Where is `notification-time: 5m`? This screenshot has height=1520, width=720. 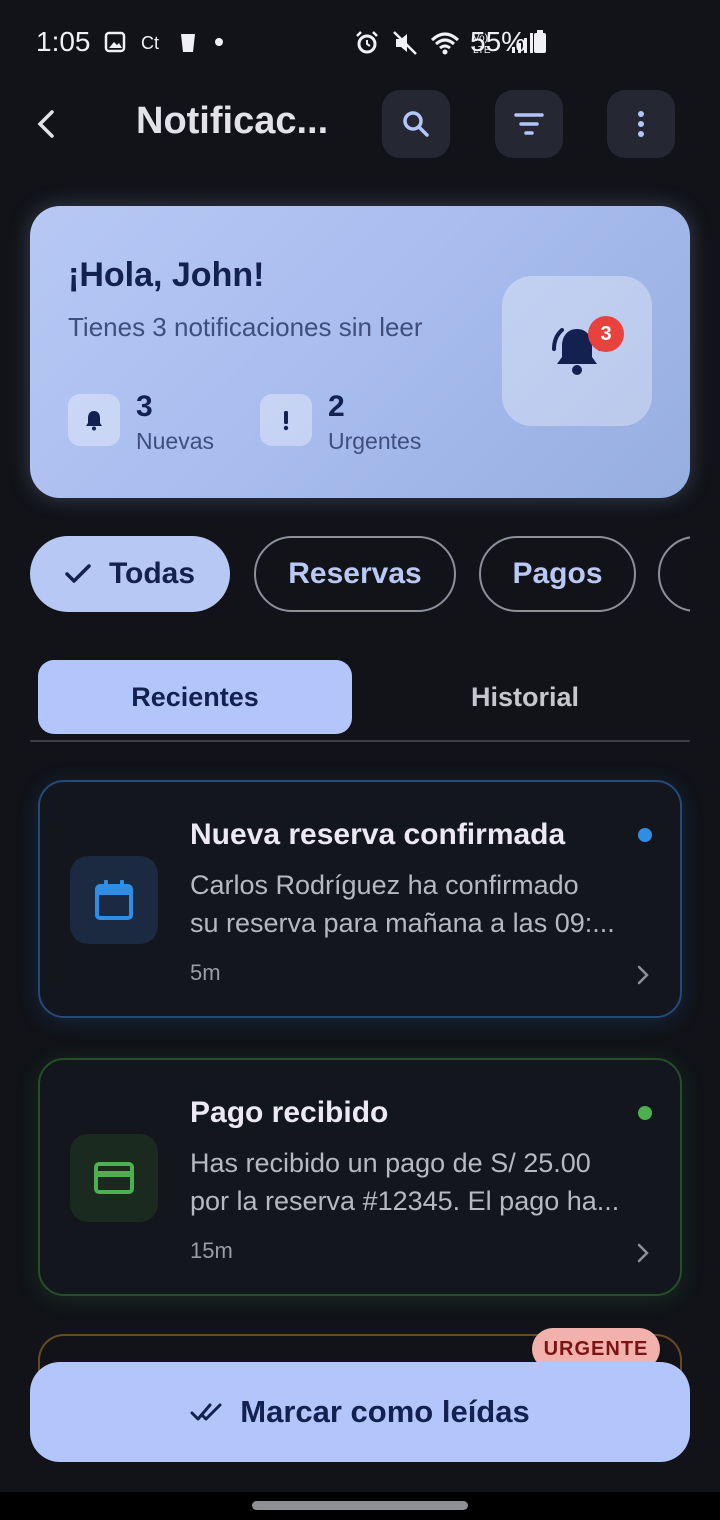
notification-time: 5m is located at coordinates (205, 972).